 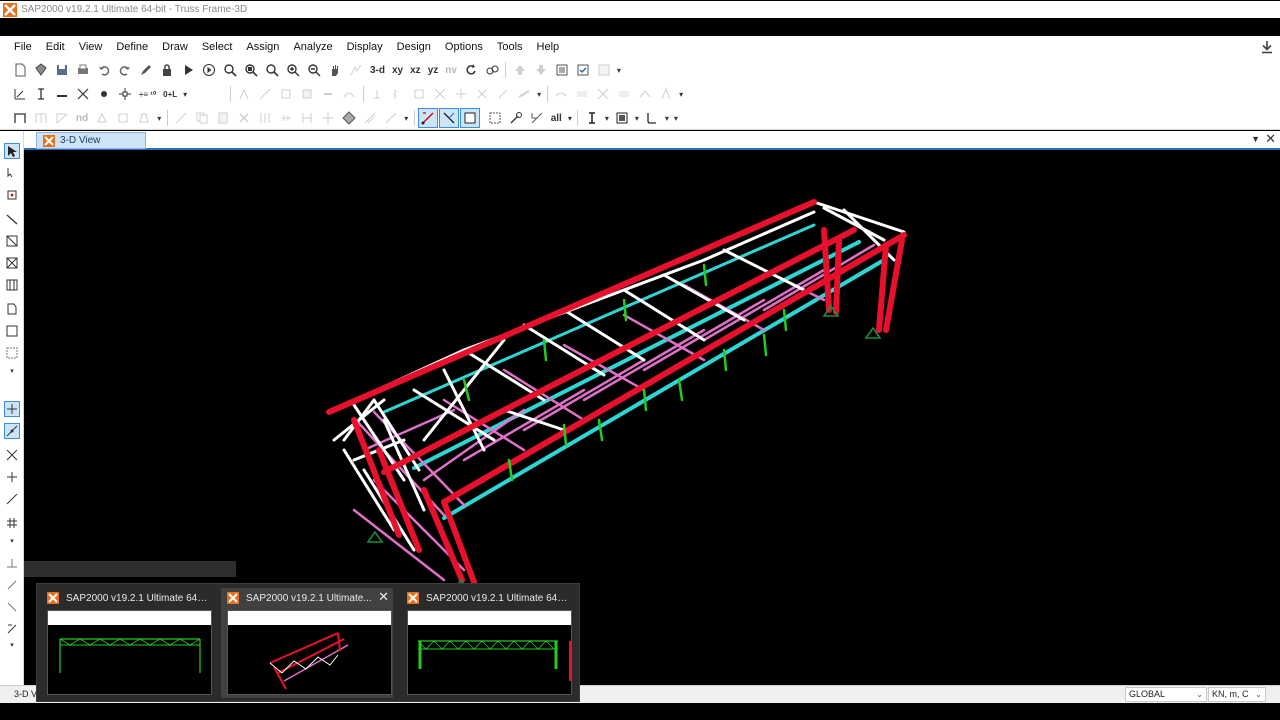 I want to click on offsets-icon: 0+L, so click(x=170, y=94).